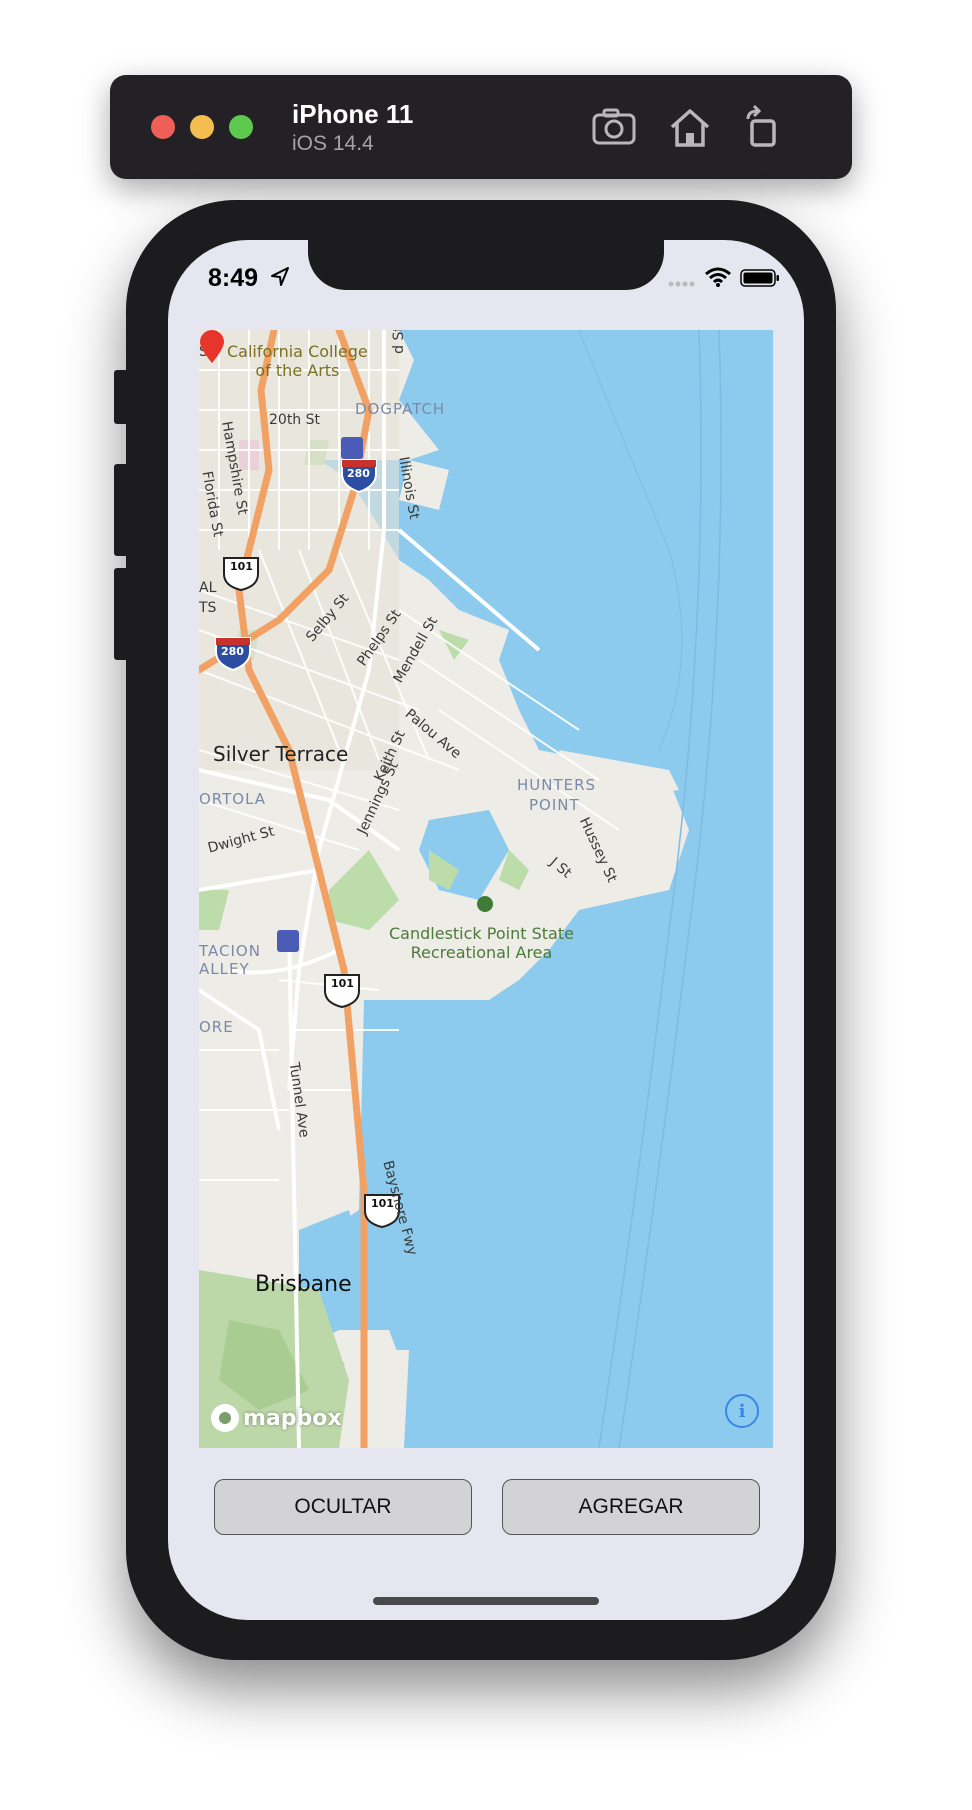 The image size is (972, 1810). Describe the element at coordinates (163, 127) in the screenshot. I see `close-window-button` at that location.